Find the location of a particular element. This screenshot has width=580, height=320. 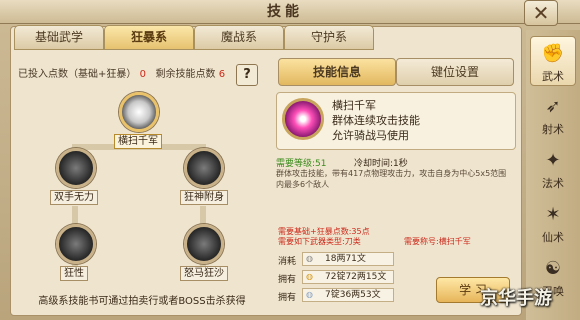

sidebar-item-label: 仙术 is located at coordinates (553, 237).